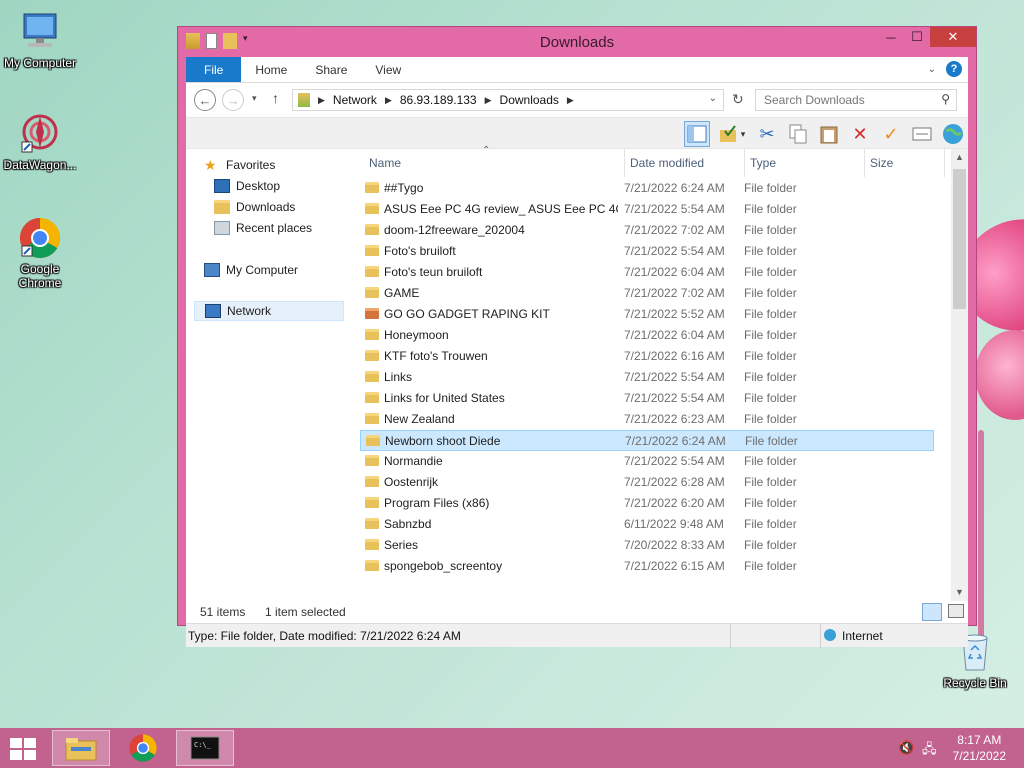 This screenshot has width=1024, height=768. Describe the element at coordinates (647, 482) in the screenshot. I see `table-row: Oostenrijk 7/21/2022 6:28 AM File folder` at that location.